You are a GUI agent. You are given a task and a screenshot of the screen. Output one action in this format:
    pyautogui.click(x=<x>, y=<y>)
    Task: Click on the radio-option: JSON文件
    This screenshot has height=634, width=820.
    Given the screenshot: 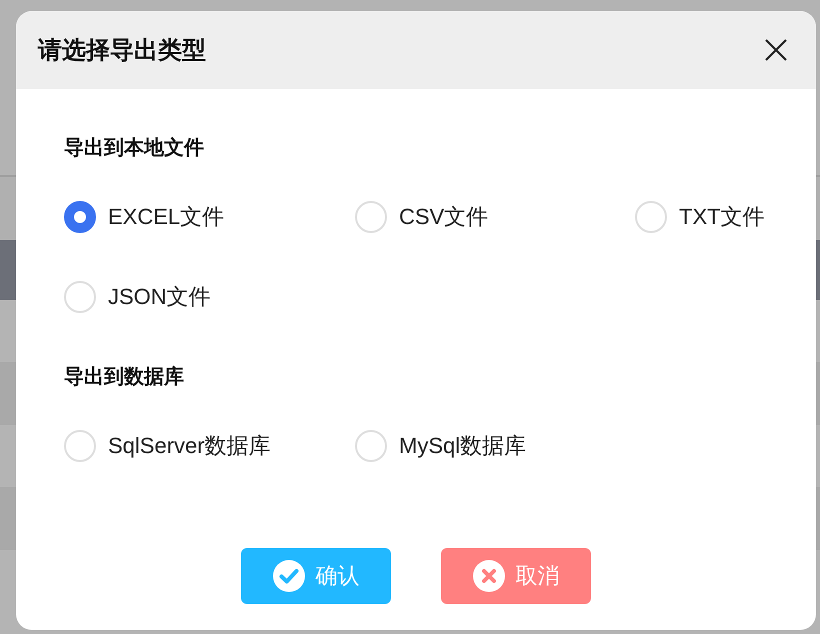 What is the action you would take?
    pyautogui.click(x=137, y=297)
    